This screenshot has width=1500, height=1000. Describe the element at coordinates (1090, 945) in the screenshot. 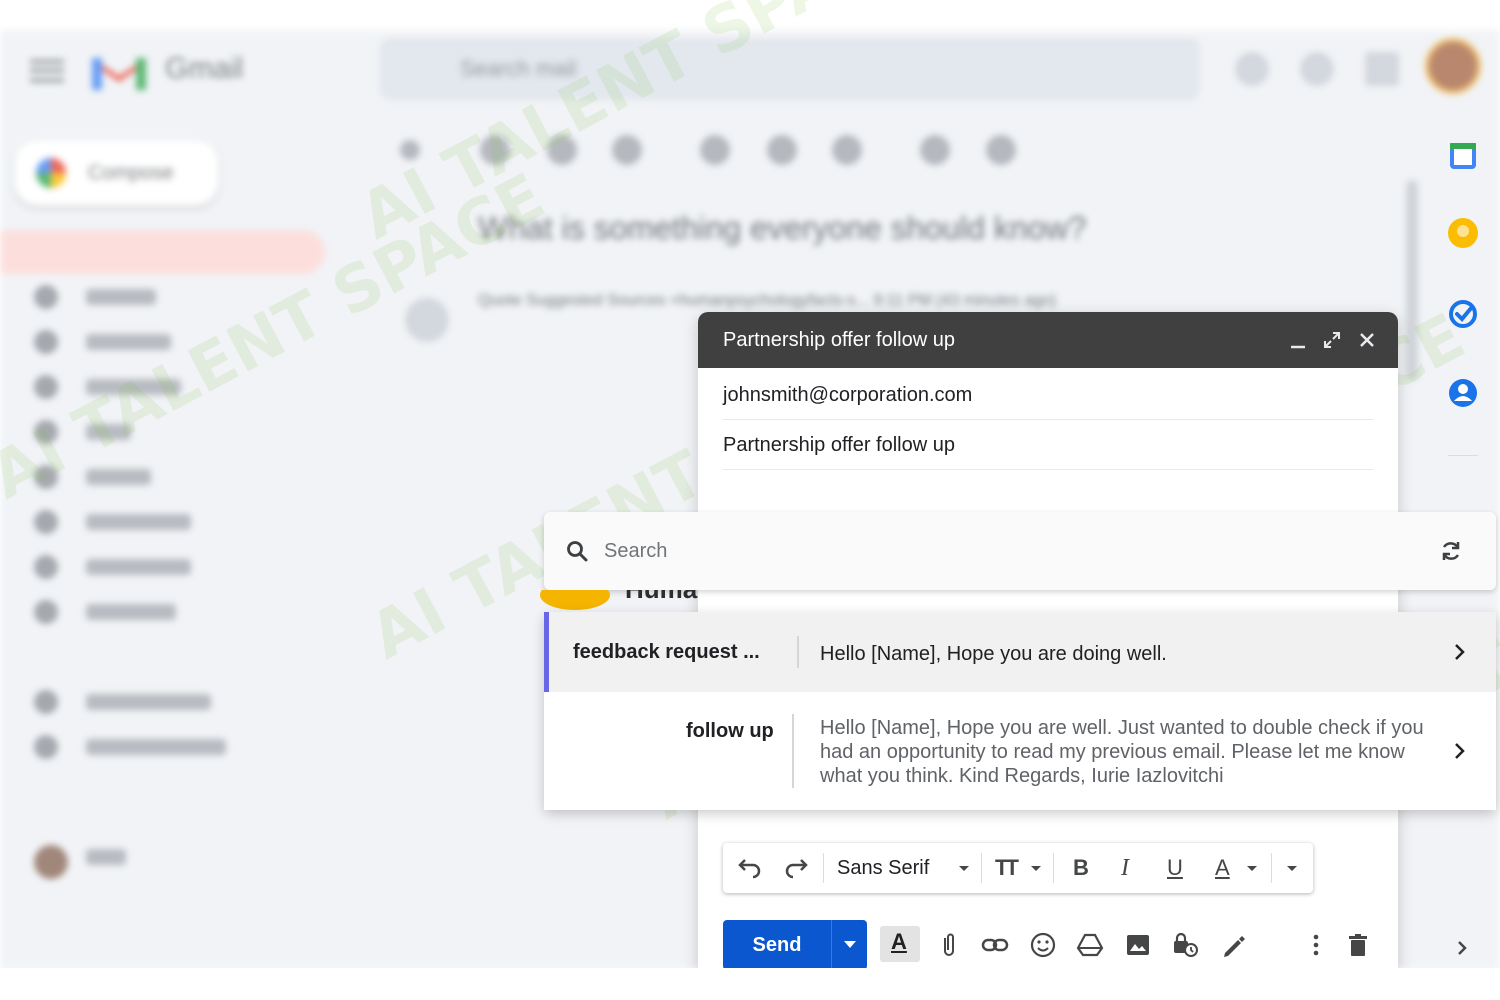

I see `drive-icon` at that location.